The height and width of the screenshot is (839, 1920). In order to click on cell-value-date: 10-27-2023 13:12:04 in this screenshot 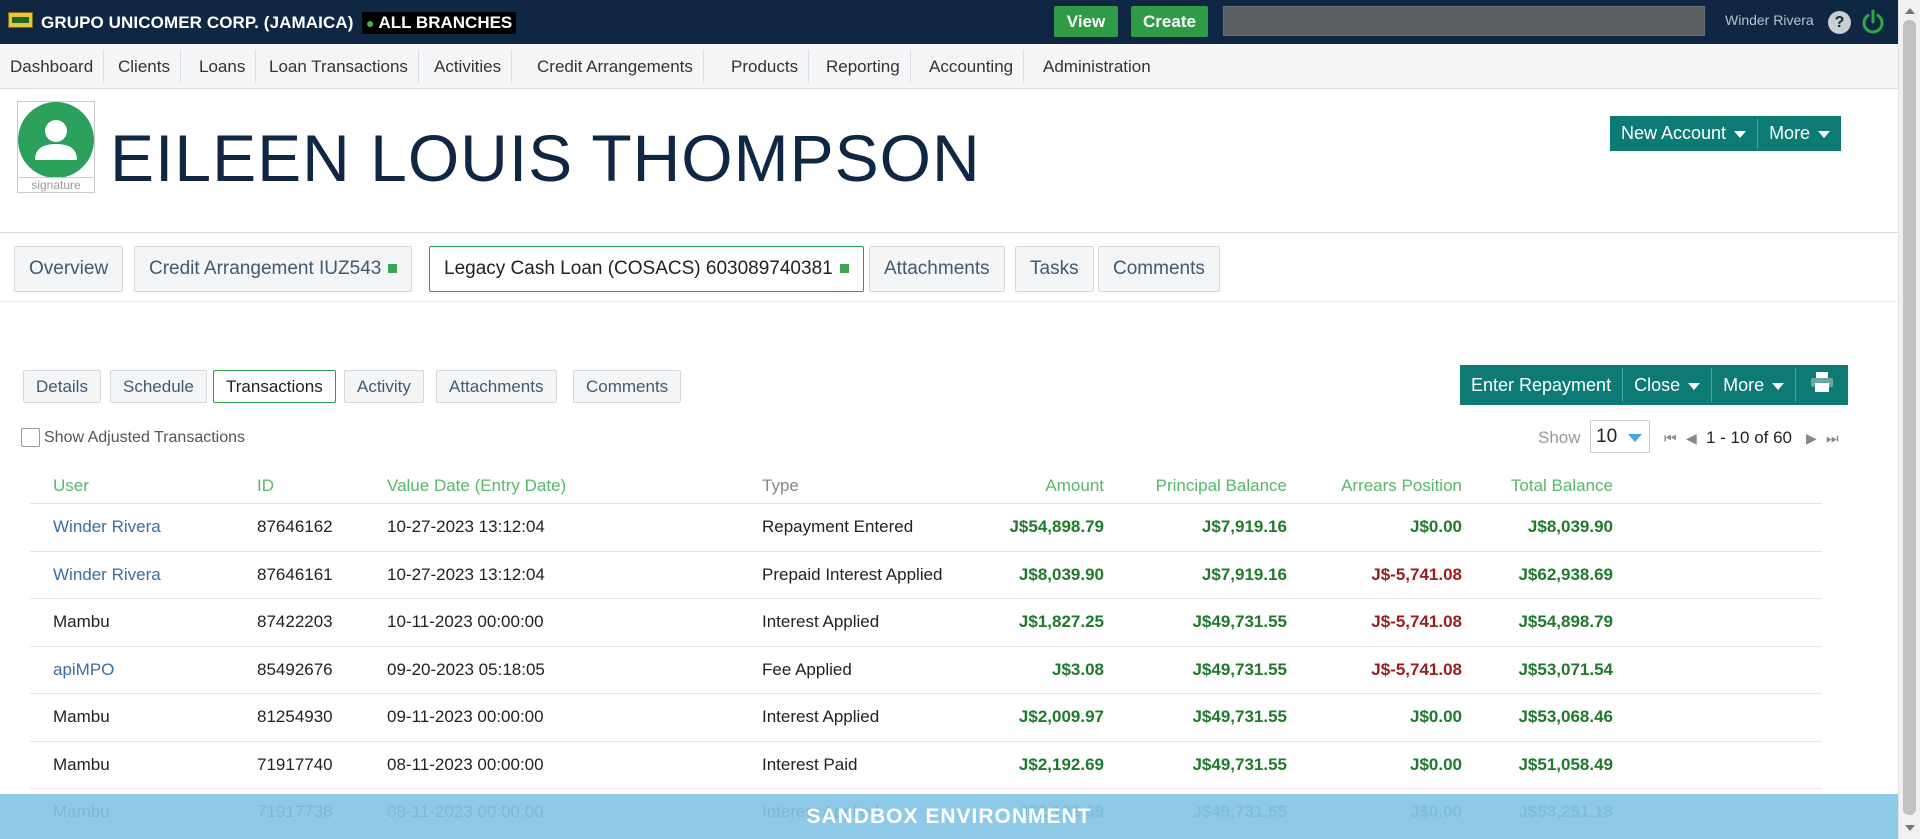, I will do `click(466, 526)`.